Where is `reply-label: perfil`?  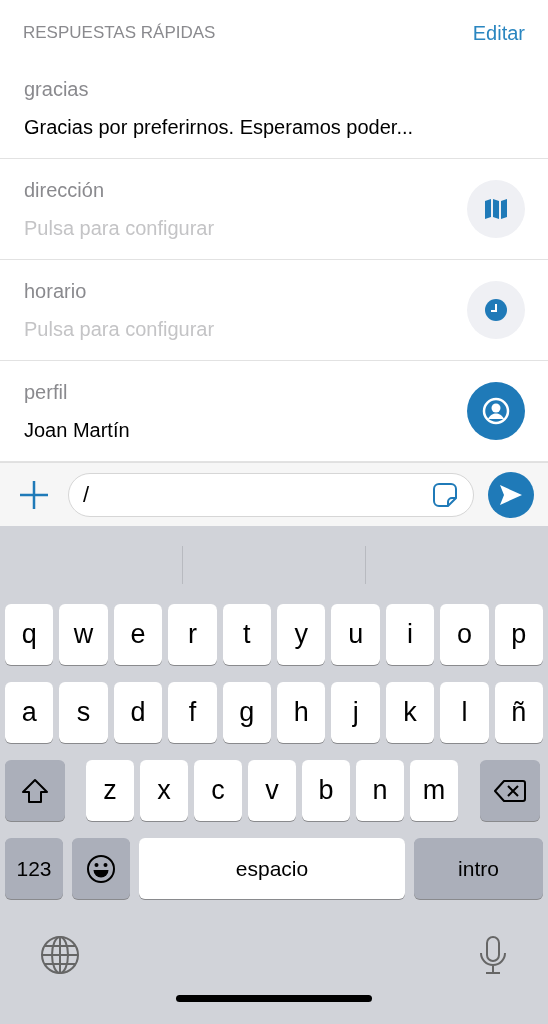 reply-label: perfil is located at coordinates (46, 392).